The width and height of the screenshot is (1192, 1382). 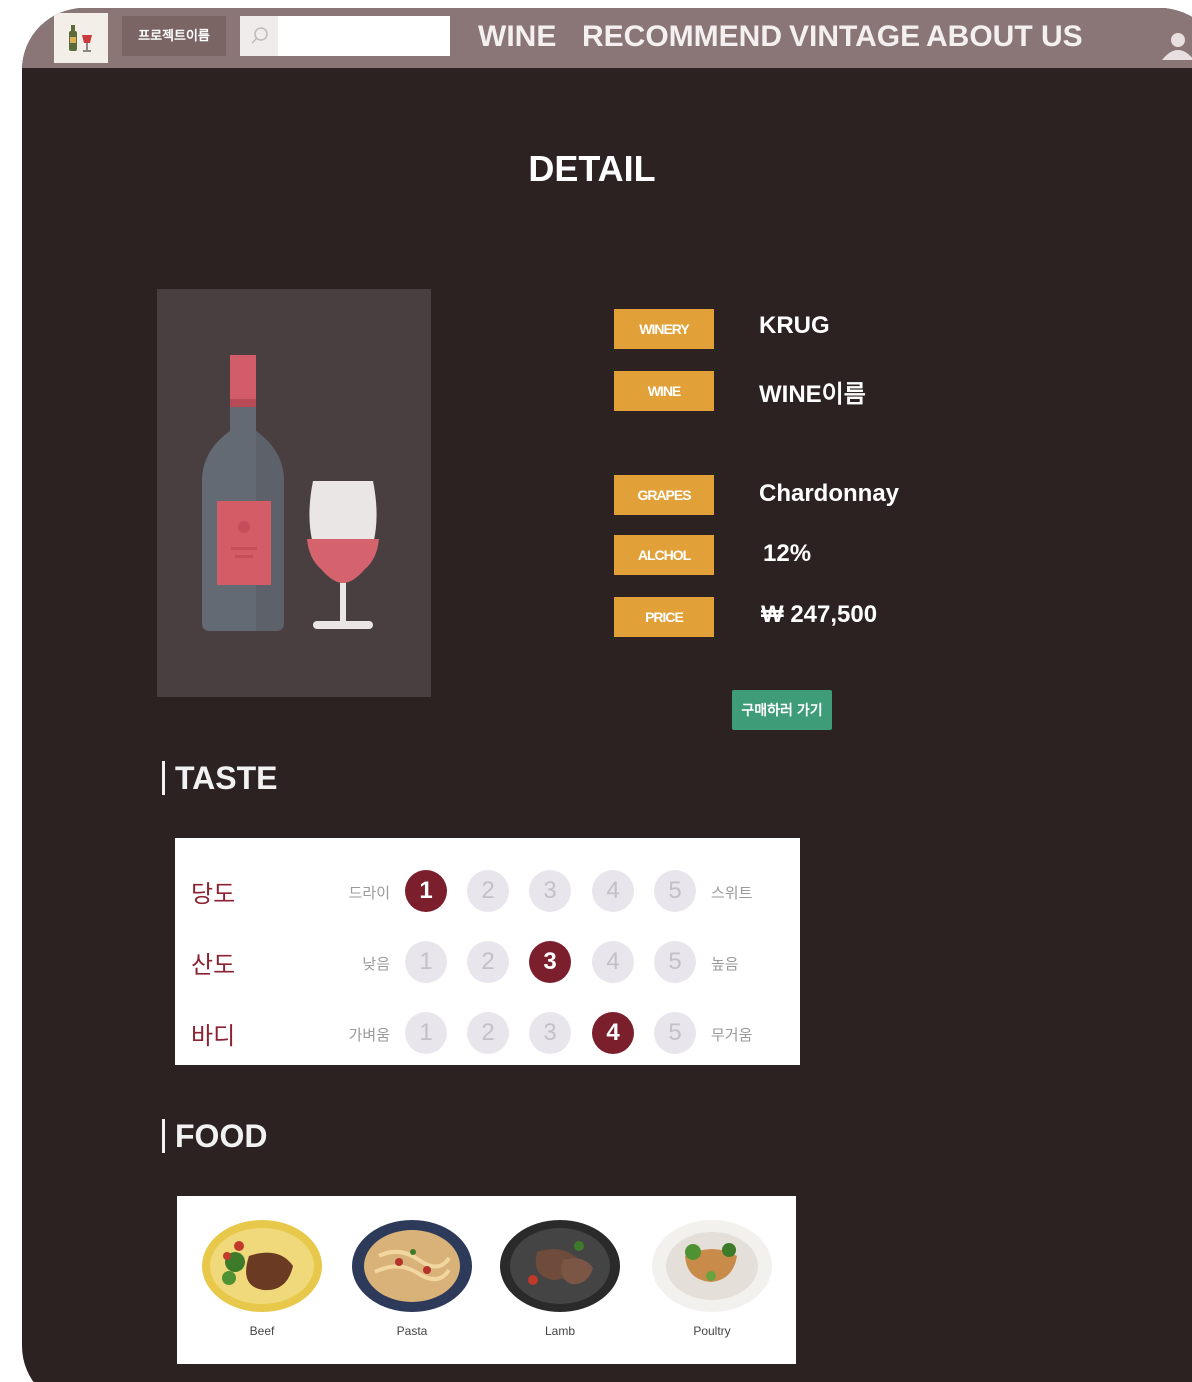 What do you see at coordinates (782, 710) in the screenshot?
I see `buy-button: 구매하러 가기` at bounding box center [782, 710].